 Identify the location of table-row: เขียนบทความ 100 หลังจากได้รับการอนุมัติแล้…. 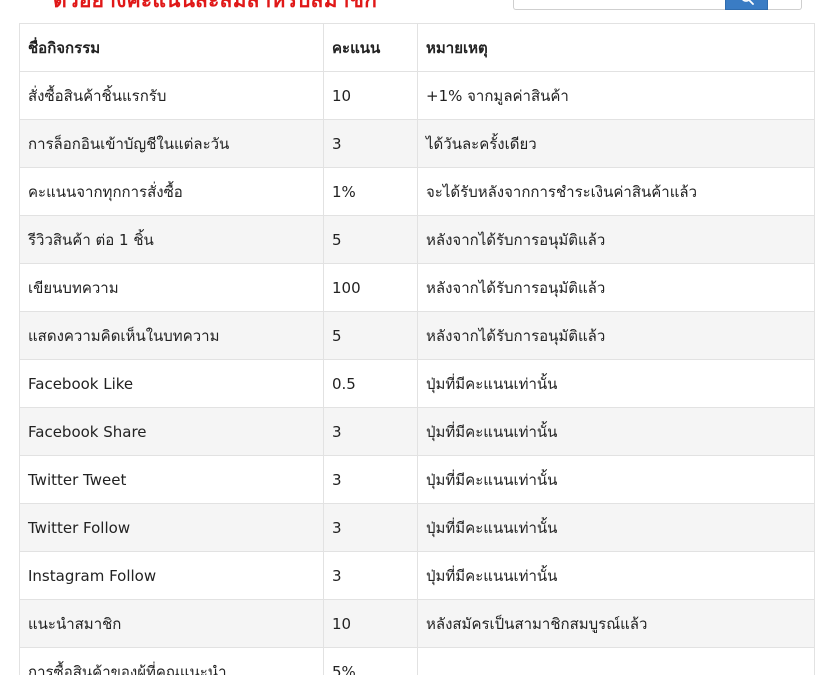
(417, 287).